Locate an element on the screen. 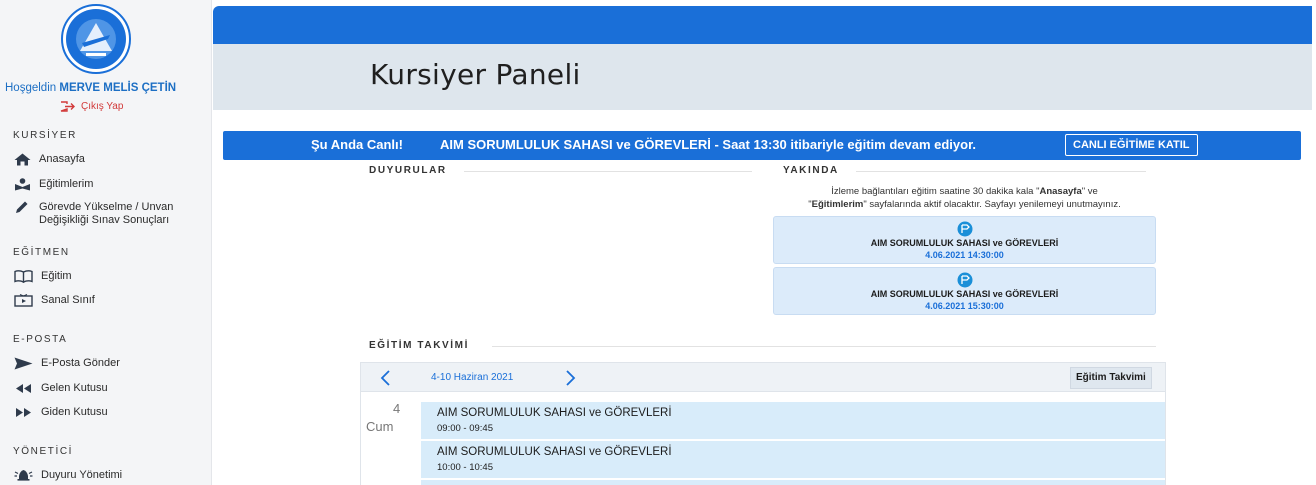 This screenshot has height=485, width=1316. sidebar-item-label: Eğitim is located at coordinates (56, 276).